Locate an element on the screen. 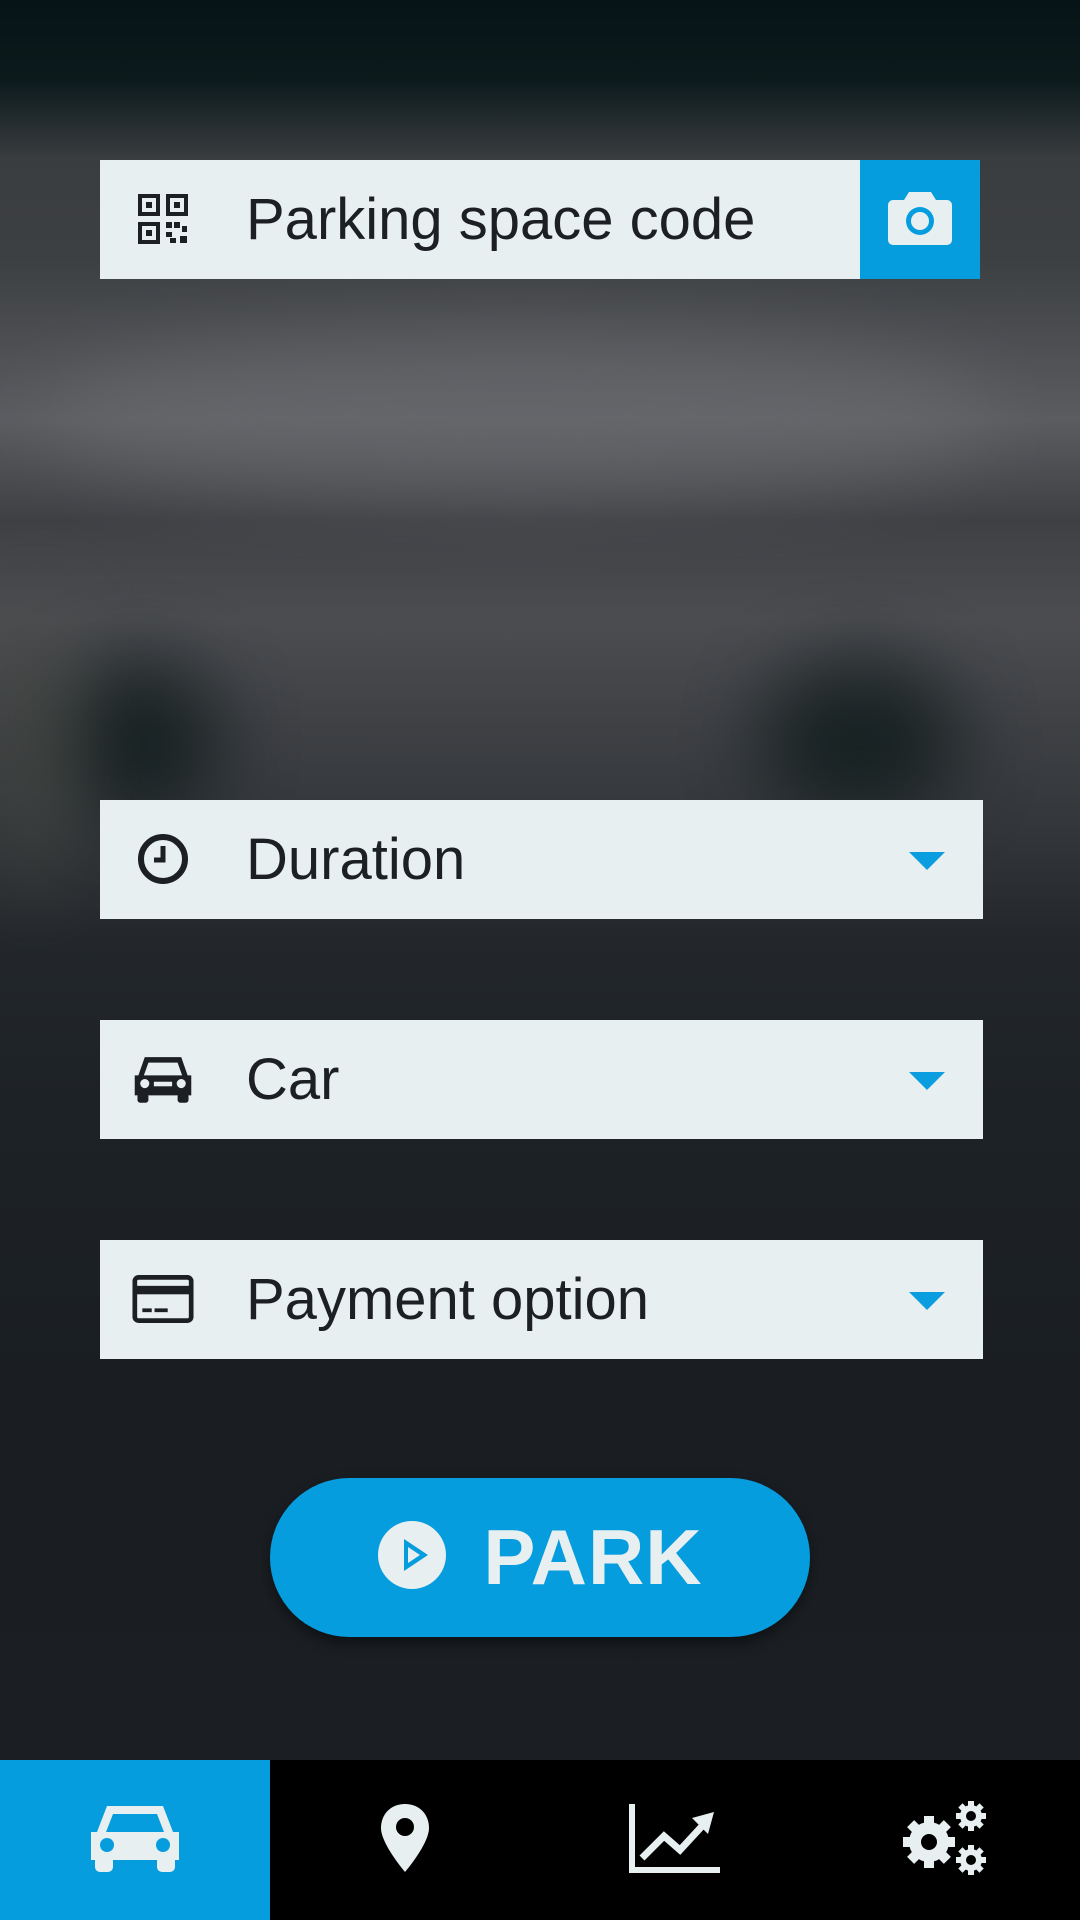 This screenshot has height=1920, width=1080. payment-option-select: Payment option is located at coordinates (541, 1299).